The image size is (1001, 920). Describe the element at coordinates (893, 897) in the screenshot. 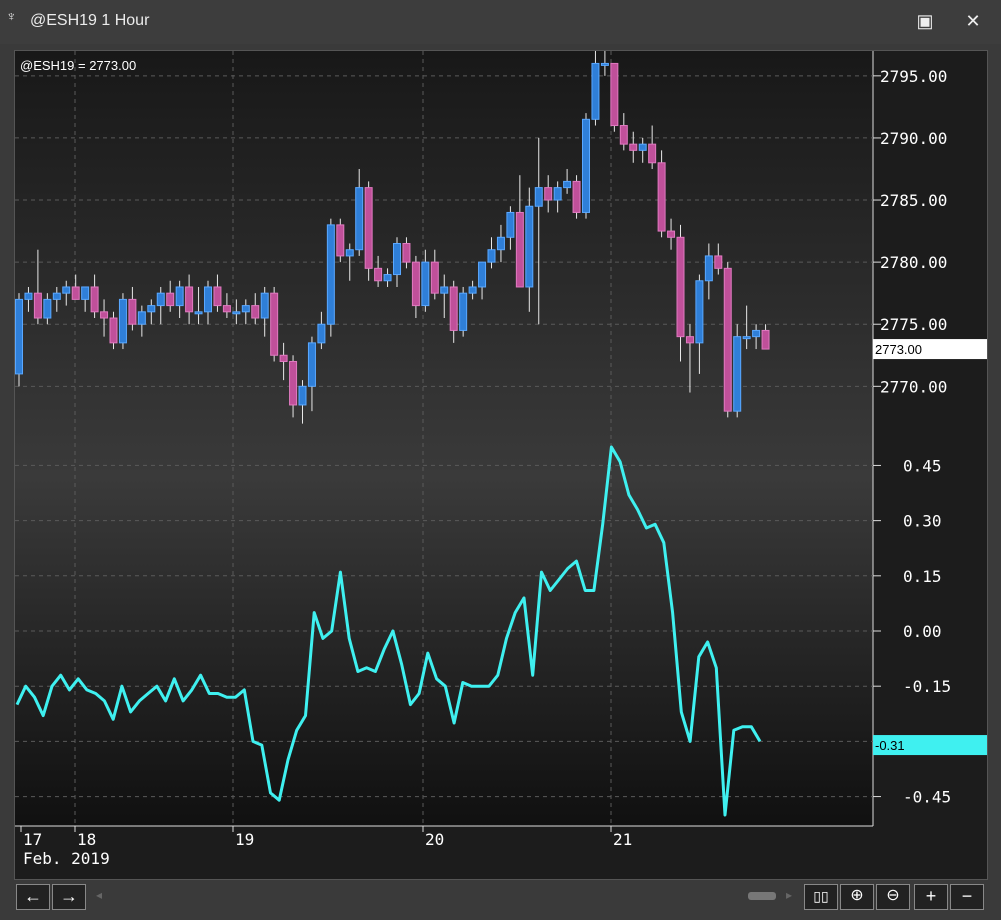

I see `zoom-out-icon: ⊖` at that location.